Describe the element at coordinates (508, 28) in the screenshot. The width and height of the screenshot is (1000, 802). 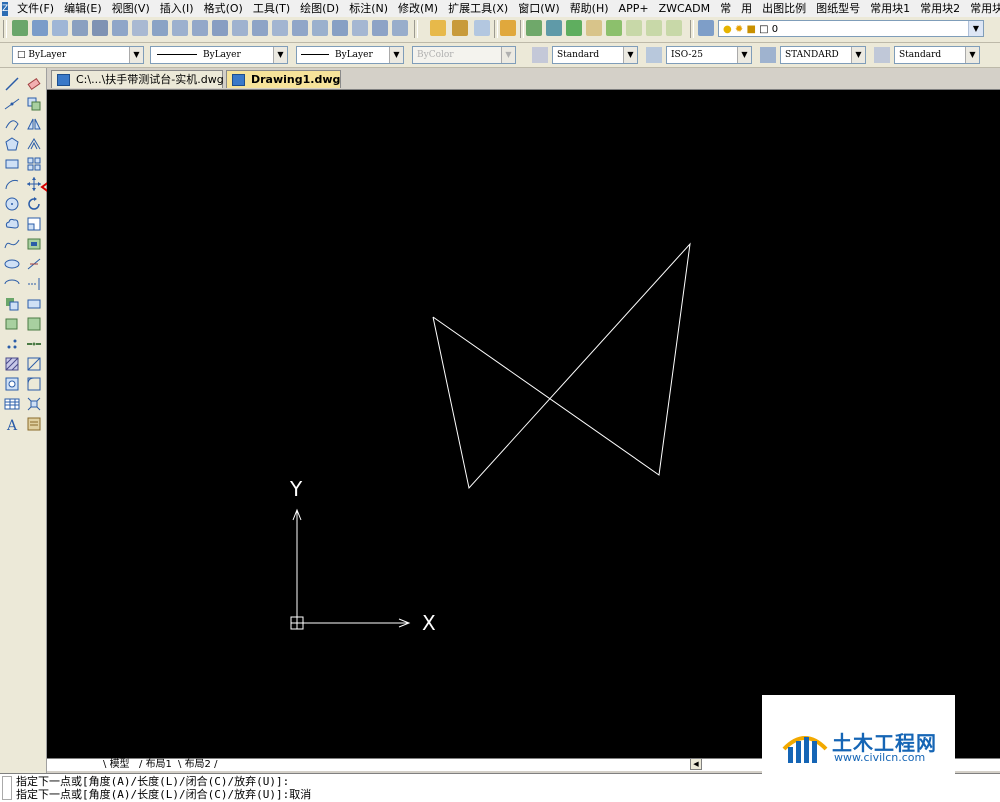
I see `match-properties-icon` at that location.